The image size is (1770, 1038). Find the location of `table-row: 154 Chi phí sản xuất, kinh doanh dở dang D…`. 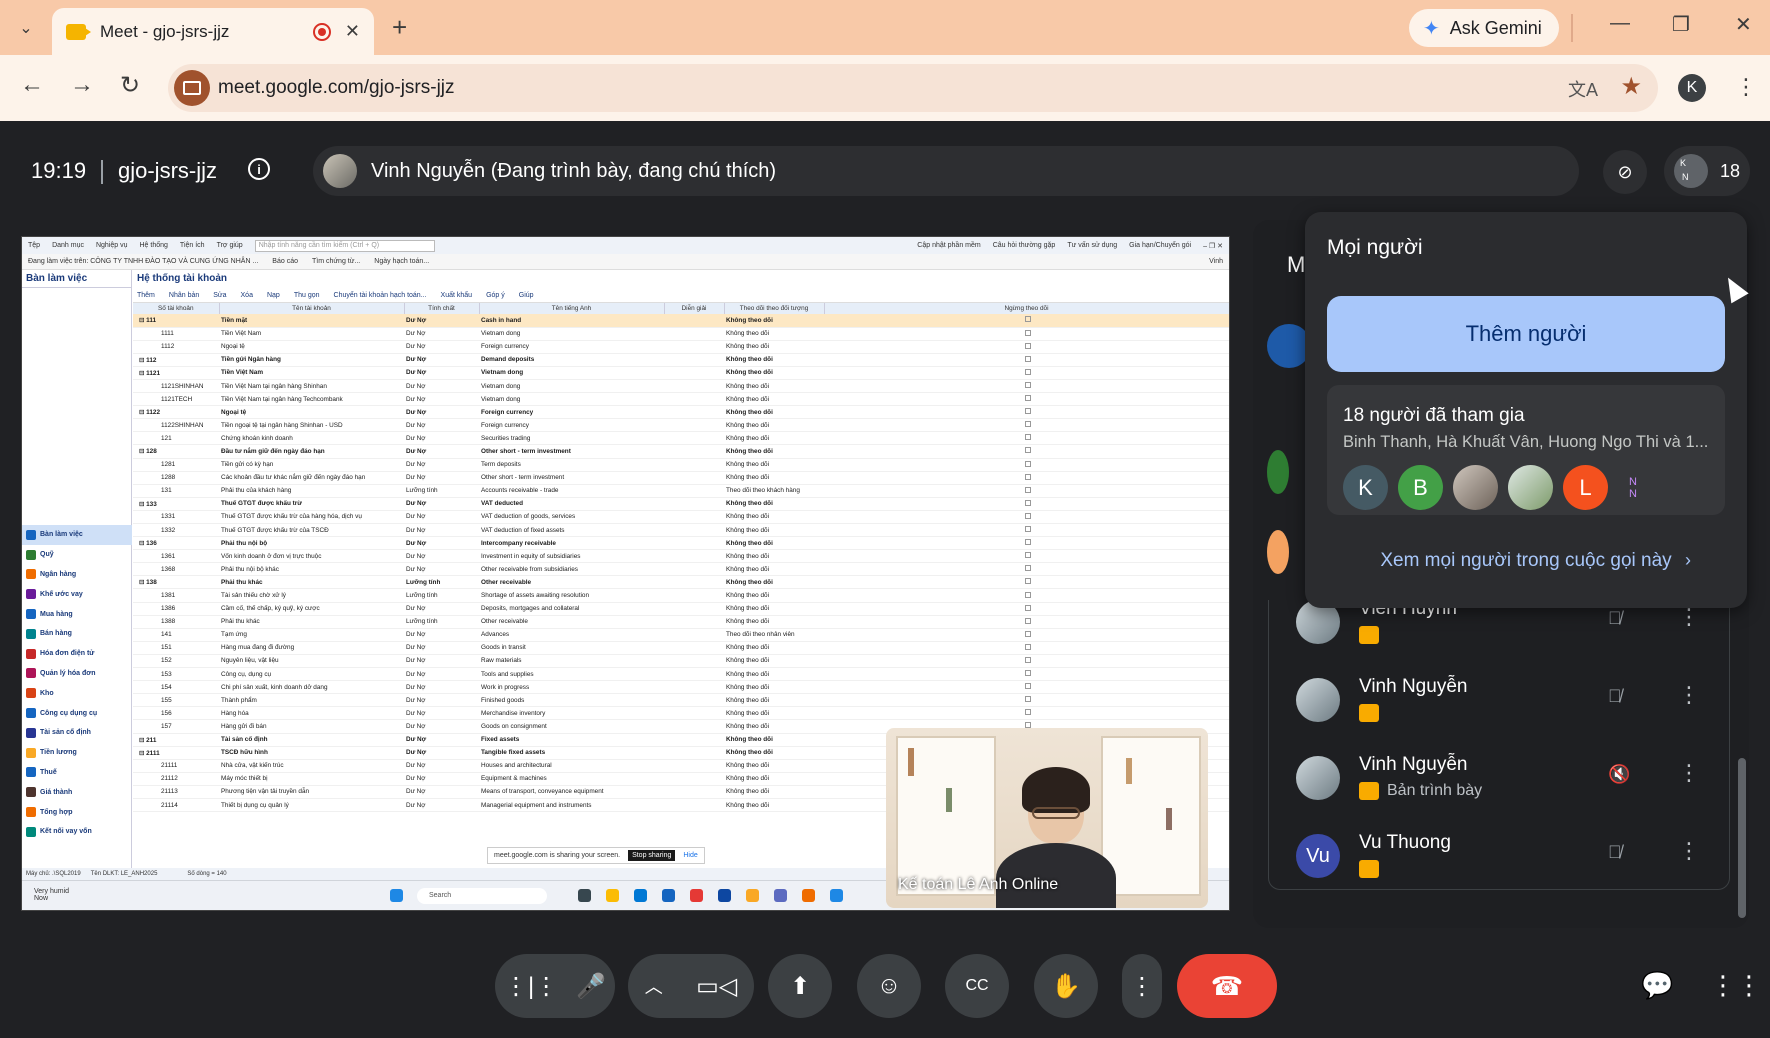

table-row: 154 Chi phí sản xuất, kinh doanh dở dang D… is located at coordinates (681, 687).